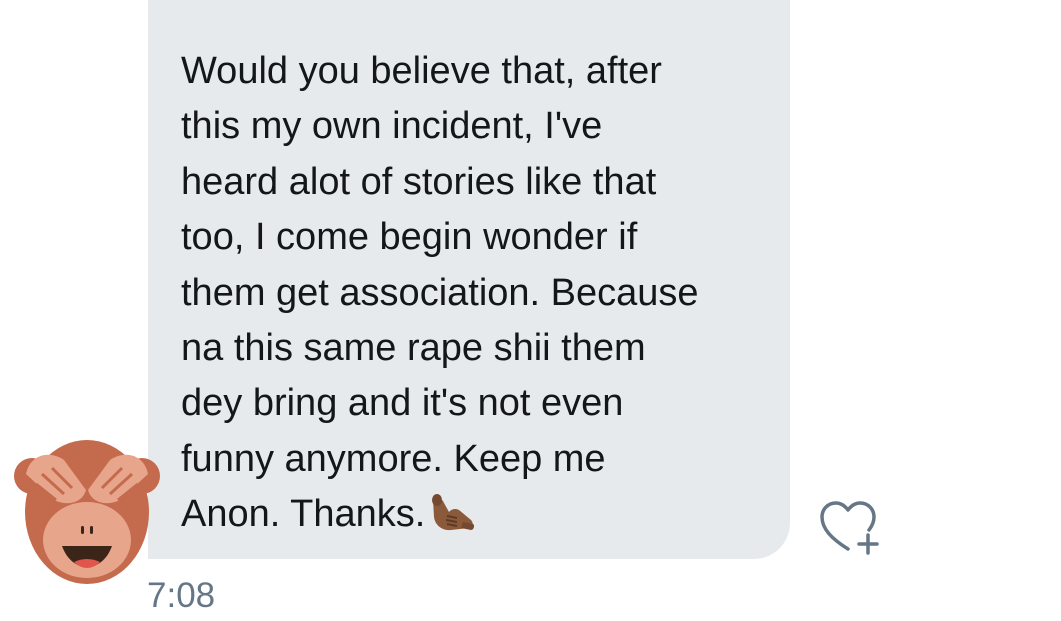  What do you see at coordinates (181, 595) in the screenshot?
I see `message-timestamp: 7:08` at bounding box center [181, 595].